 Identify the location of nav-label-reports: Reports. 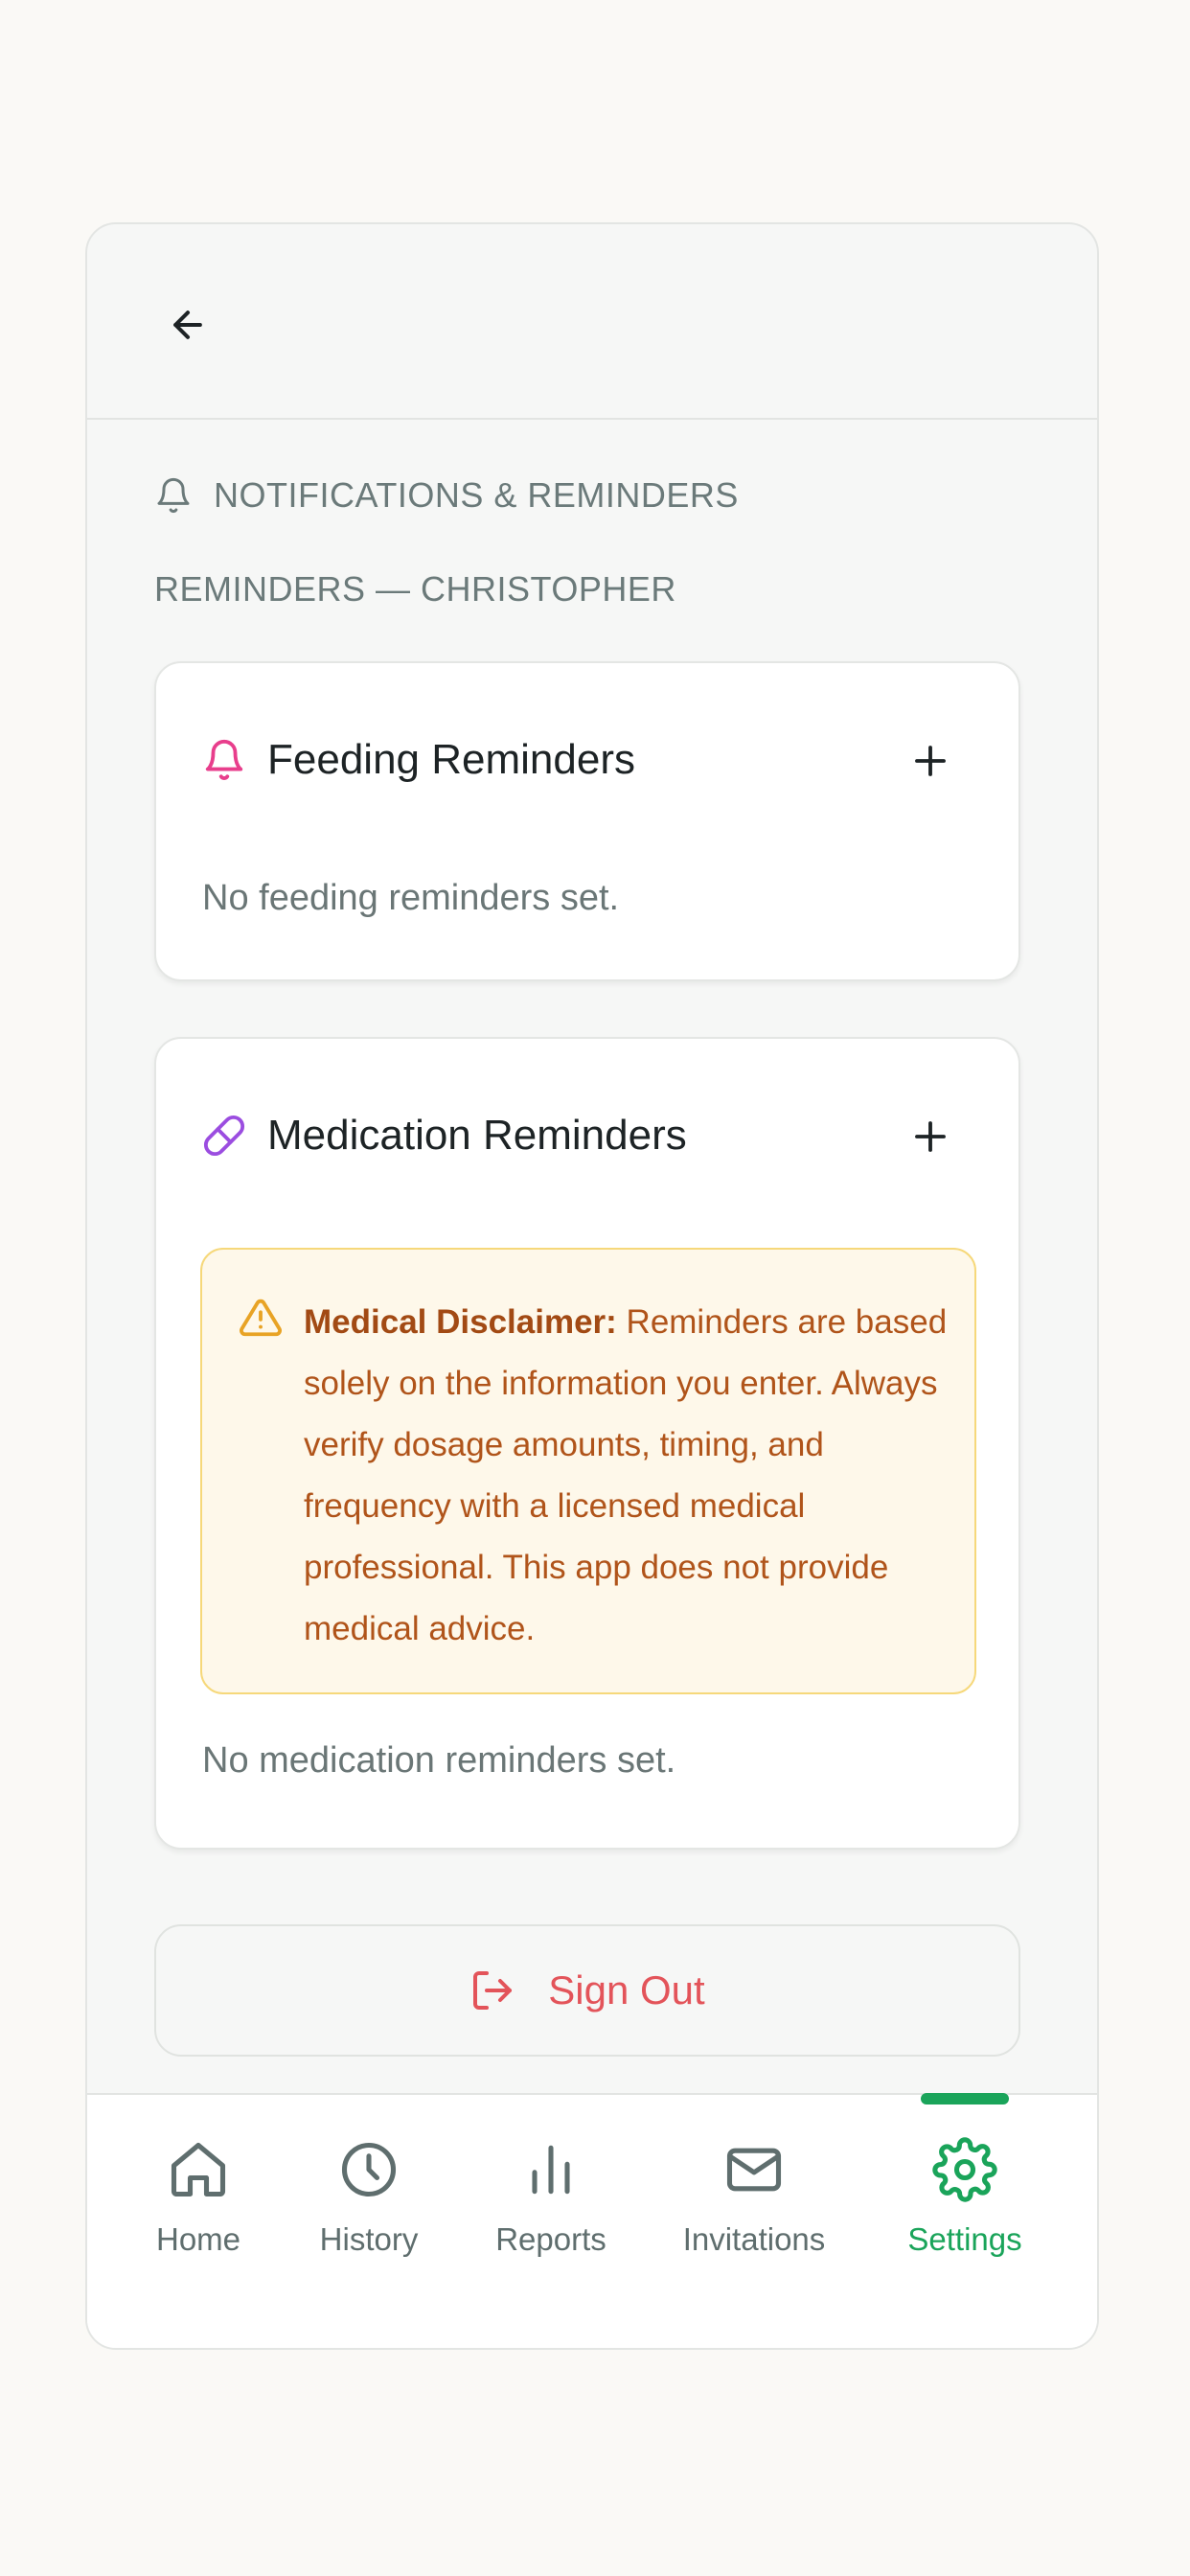
(550, 2239).